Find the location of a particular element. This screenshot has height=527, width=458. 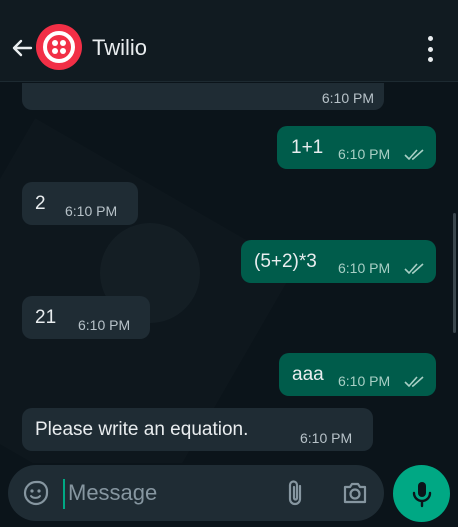

arrow-left-icon is located at coordinates (22, 48).